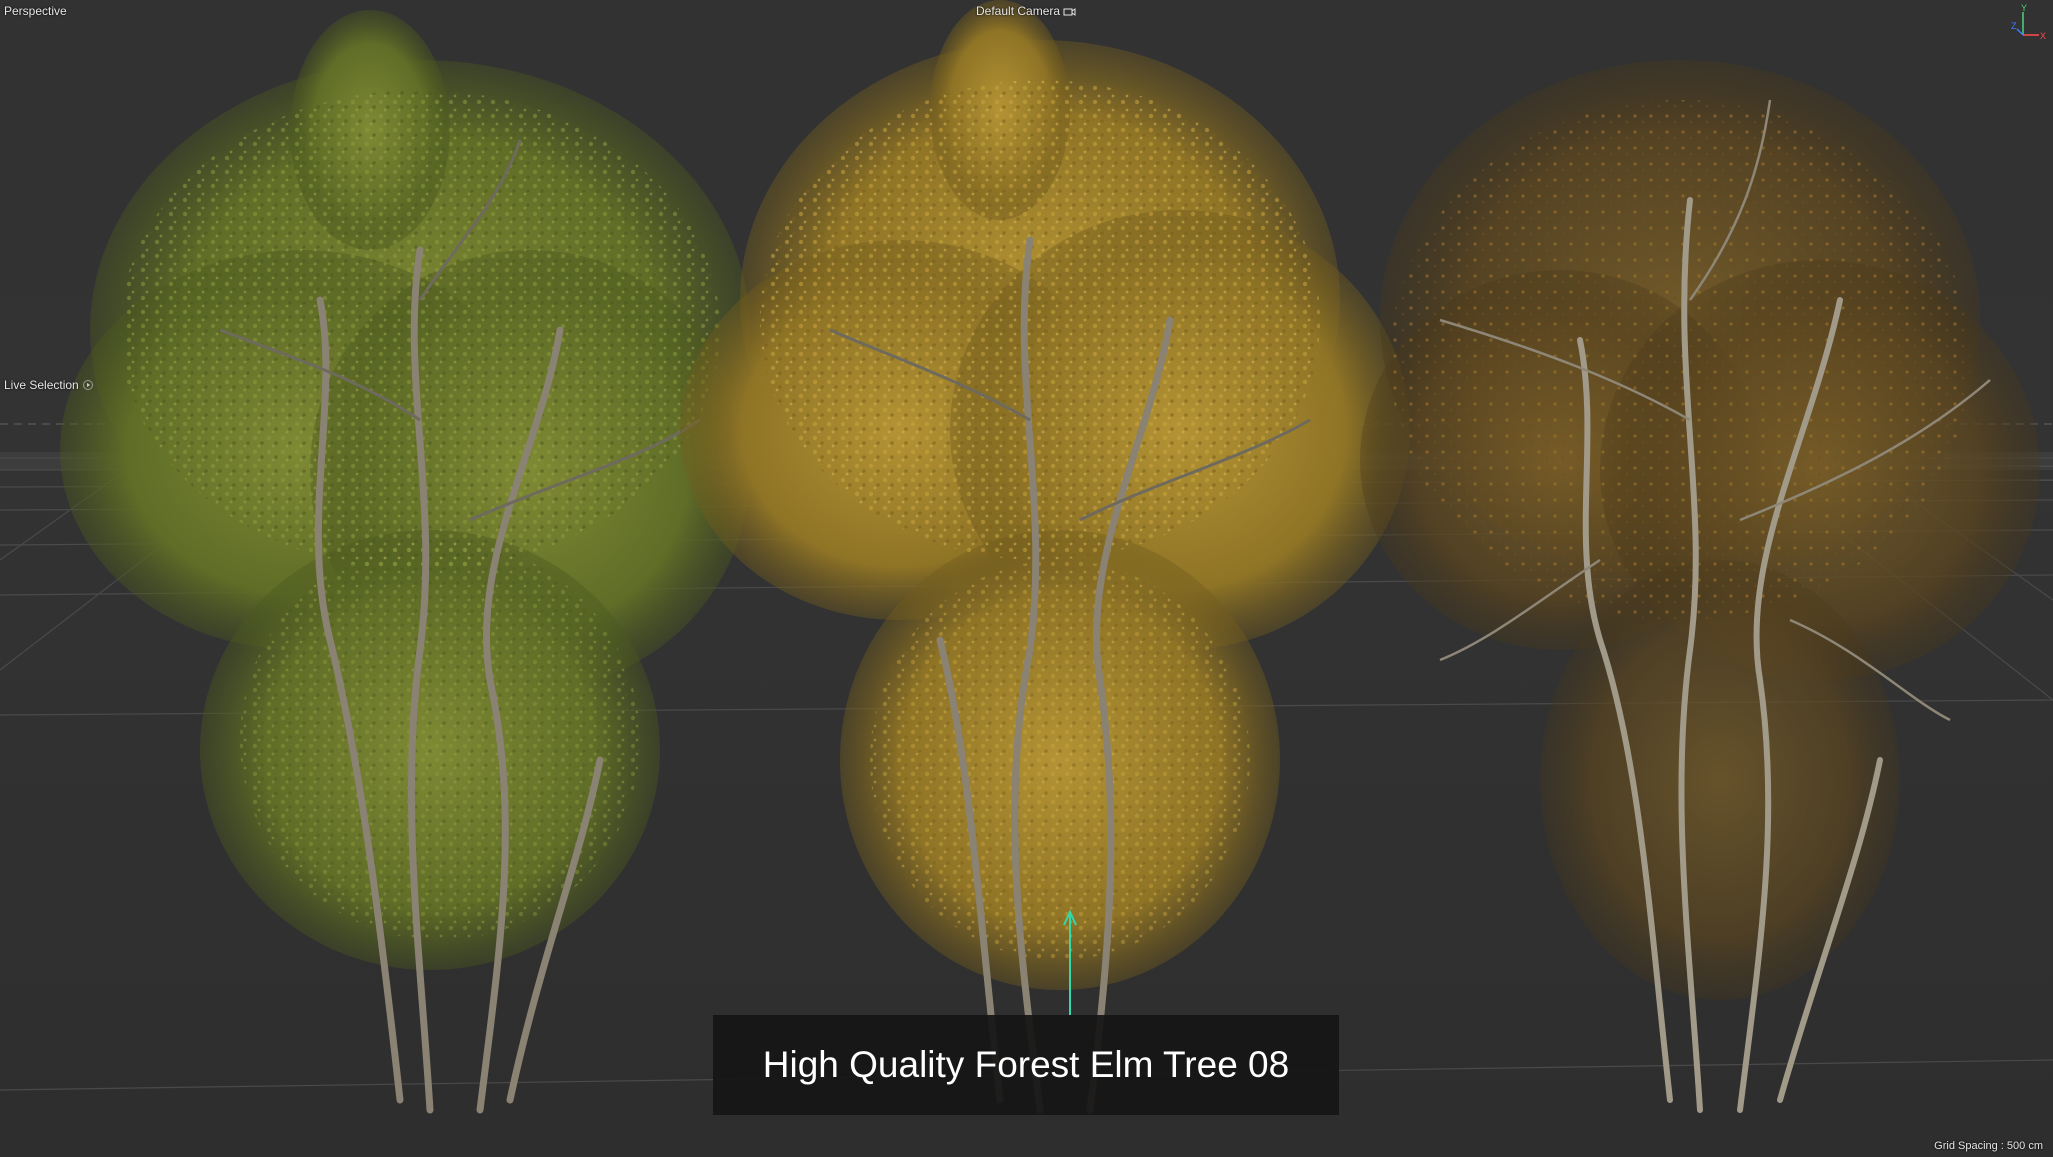 This screenshot has height=1157, width=2053. I want to click on title-banner: High Quality Forest Elm Tree 08, so click(1026, 1065).